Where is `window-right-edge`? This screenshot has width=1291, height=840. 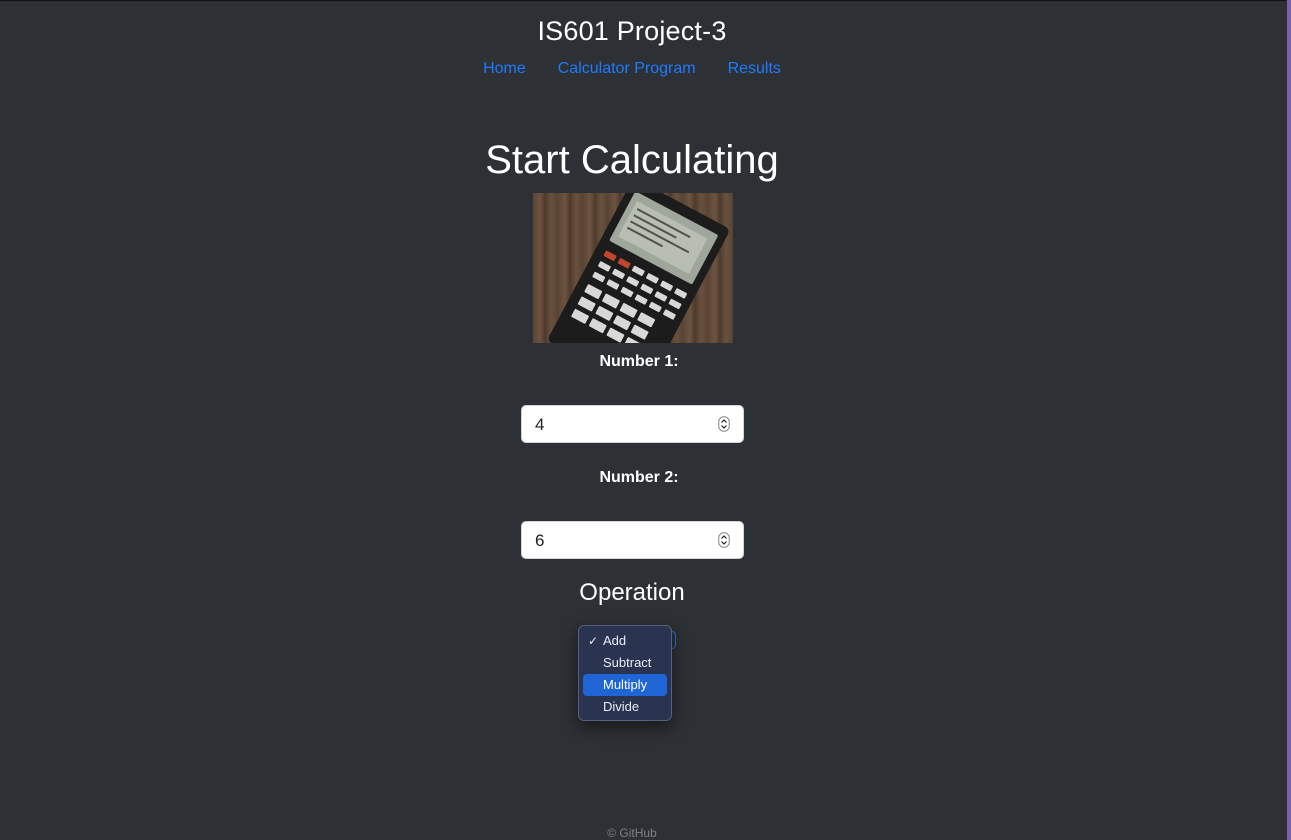
window-right-edge is located at coordinates (1289, 420).